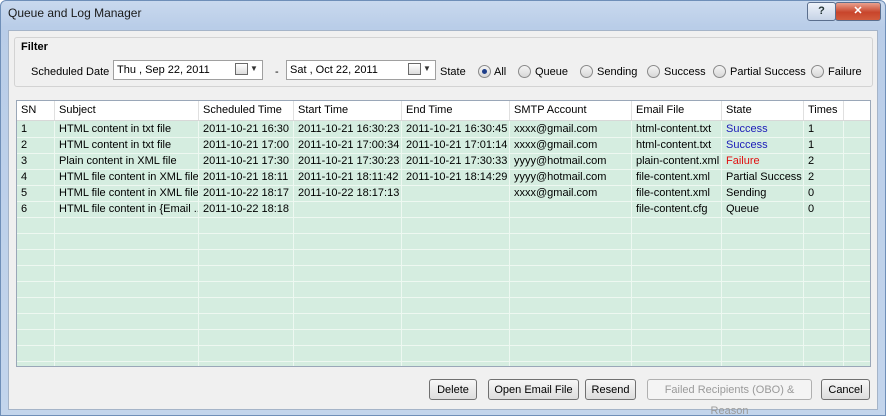 The width and height of the screenshot is (886, 416). Describe the element at coordinates (824, 110) in the screenshot. I see `col-times-header: Times` at that location.